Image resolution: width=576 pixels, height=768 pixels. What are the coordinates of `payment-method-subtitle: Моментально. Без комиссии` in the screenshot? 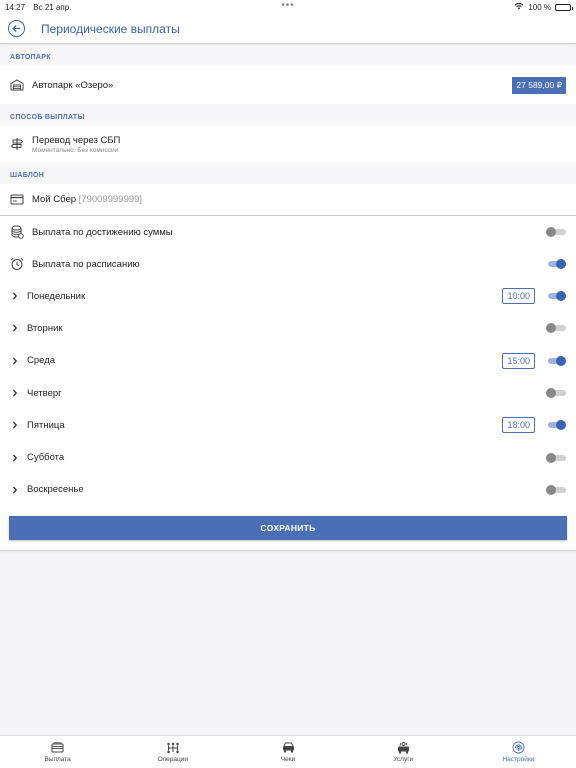 It's located at (75, 150).